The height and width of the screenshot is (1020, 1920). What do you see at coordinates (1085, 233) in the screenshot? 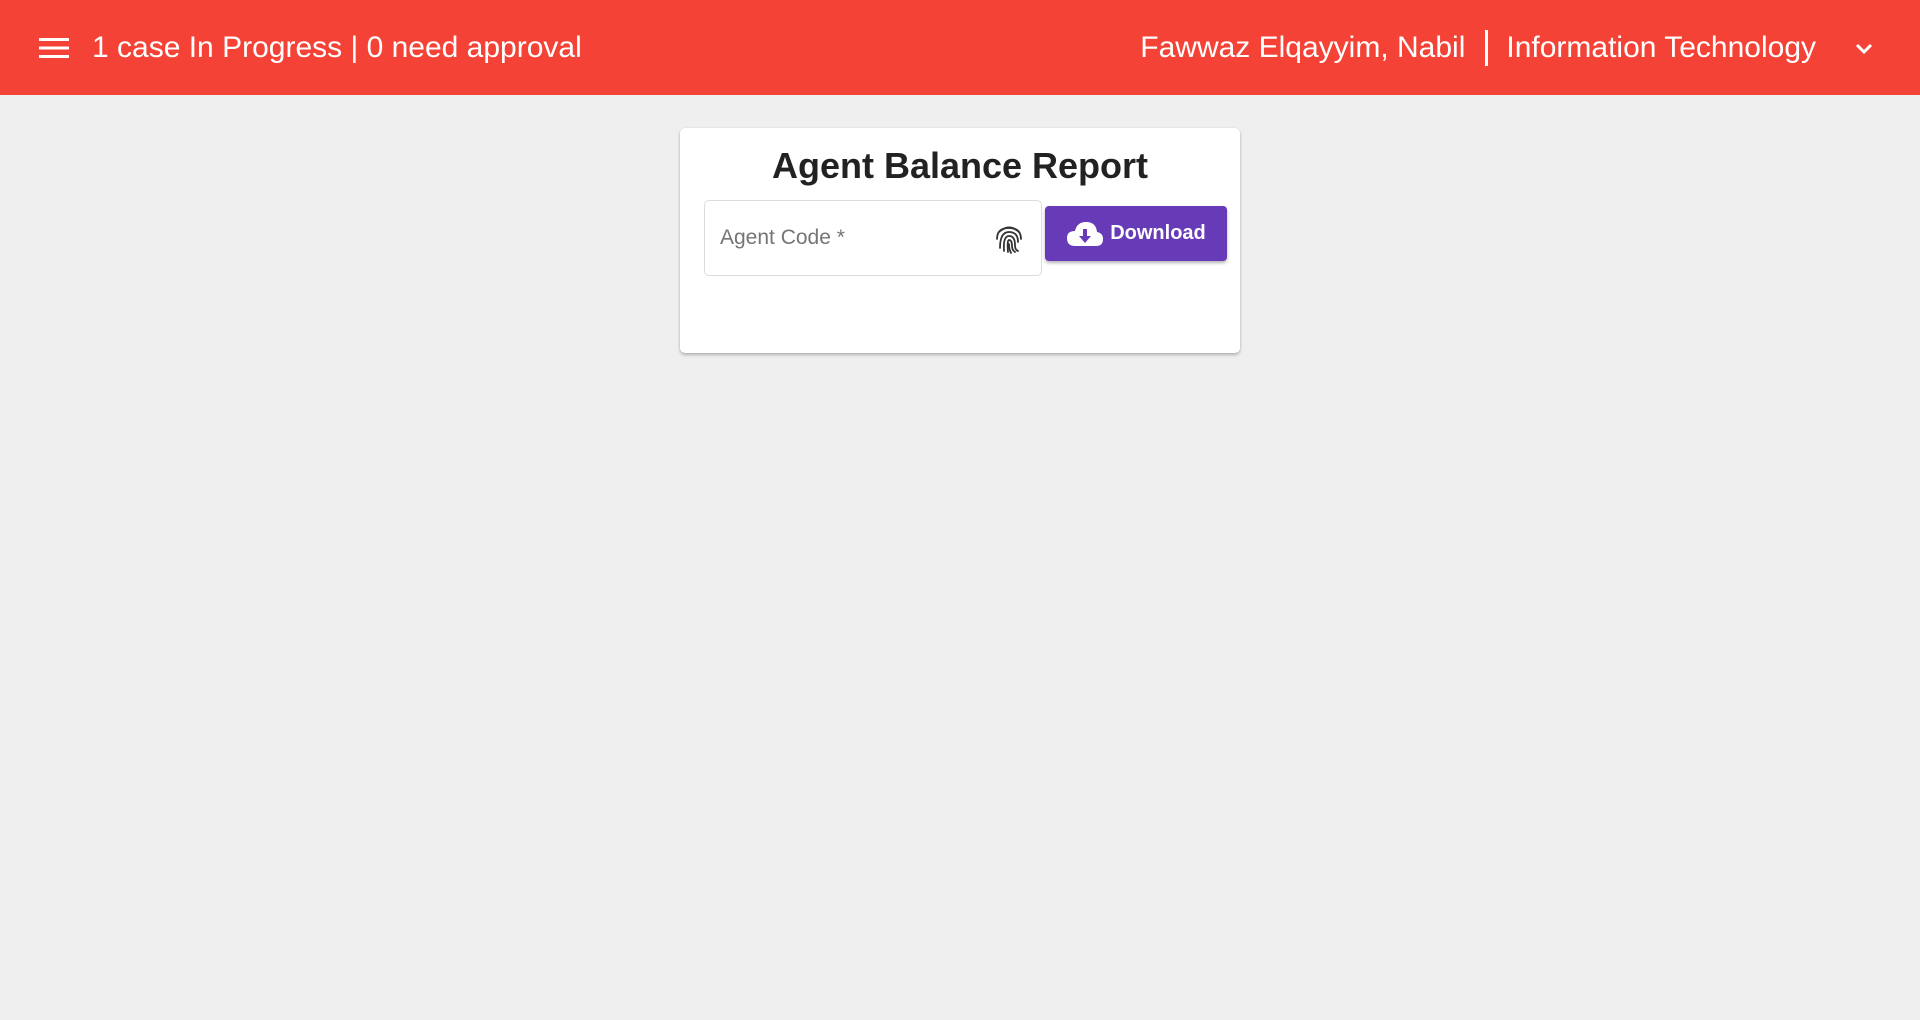
I see `cloud-download-icon` at bounding box center [1085, 233].